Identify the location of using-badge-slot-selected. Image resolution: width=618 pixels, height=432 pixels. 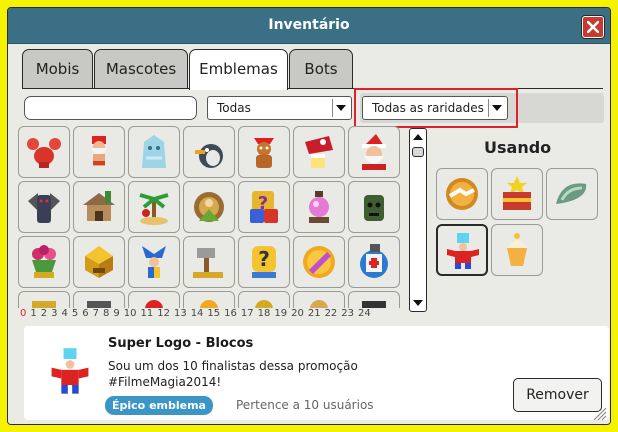
(462, 250).